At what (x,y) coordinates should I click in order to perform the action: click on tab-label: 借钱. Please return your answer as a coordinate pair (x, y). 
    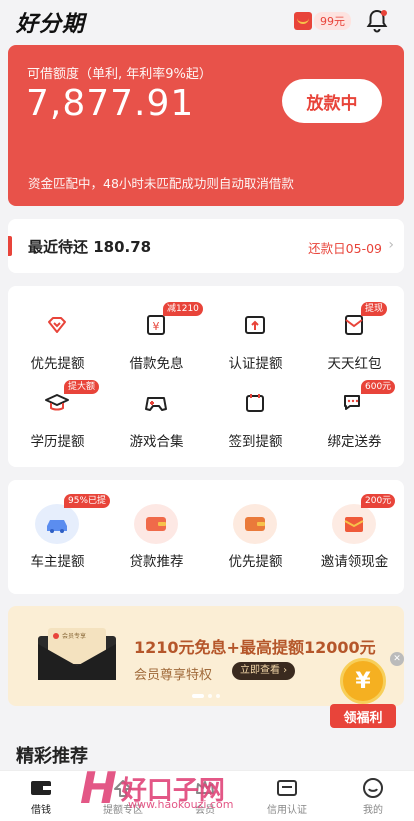
    Looking at the image, I should click on (41, 810).